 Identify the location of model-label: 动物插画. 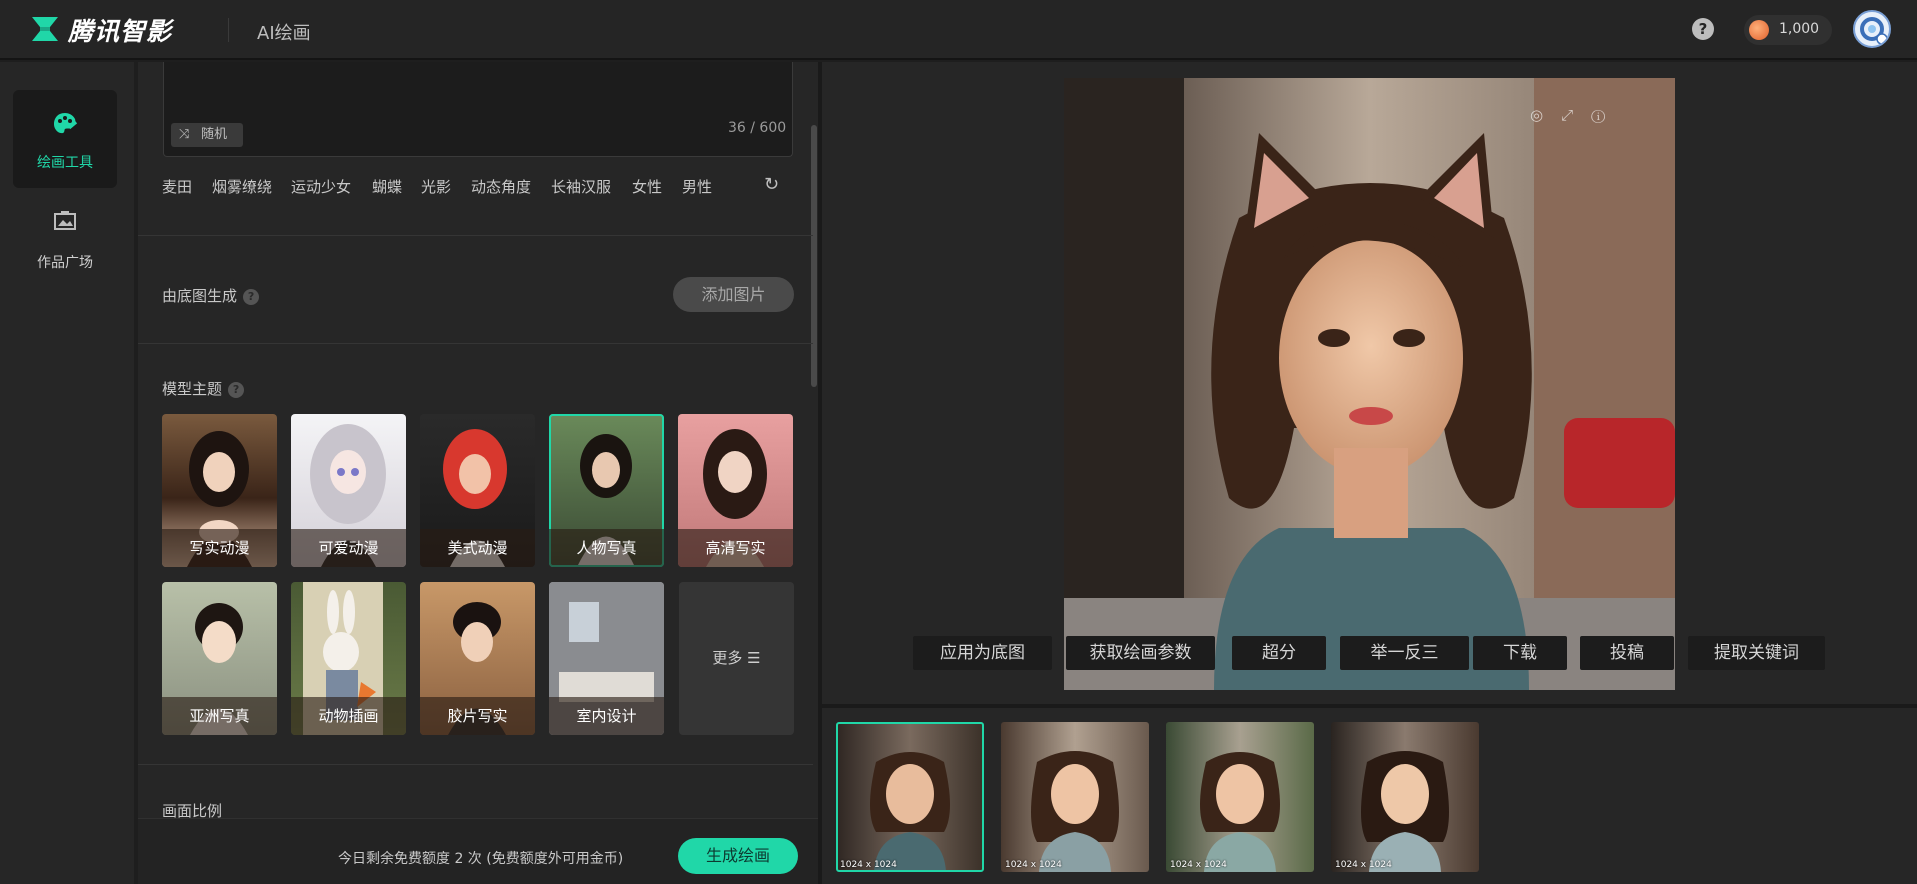
(348, 716).